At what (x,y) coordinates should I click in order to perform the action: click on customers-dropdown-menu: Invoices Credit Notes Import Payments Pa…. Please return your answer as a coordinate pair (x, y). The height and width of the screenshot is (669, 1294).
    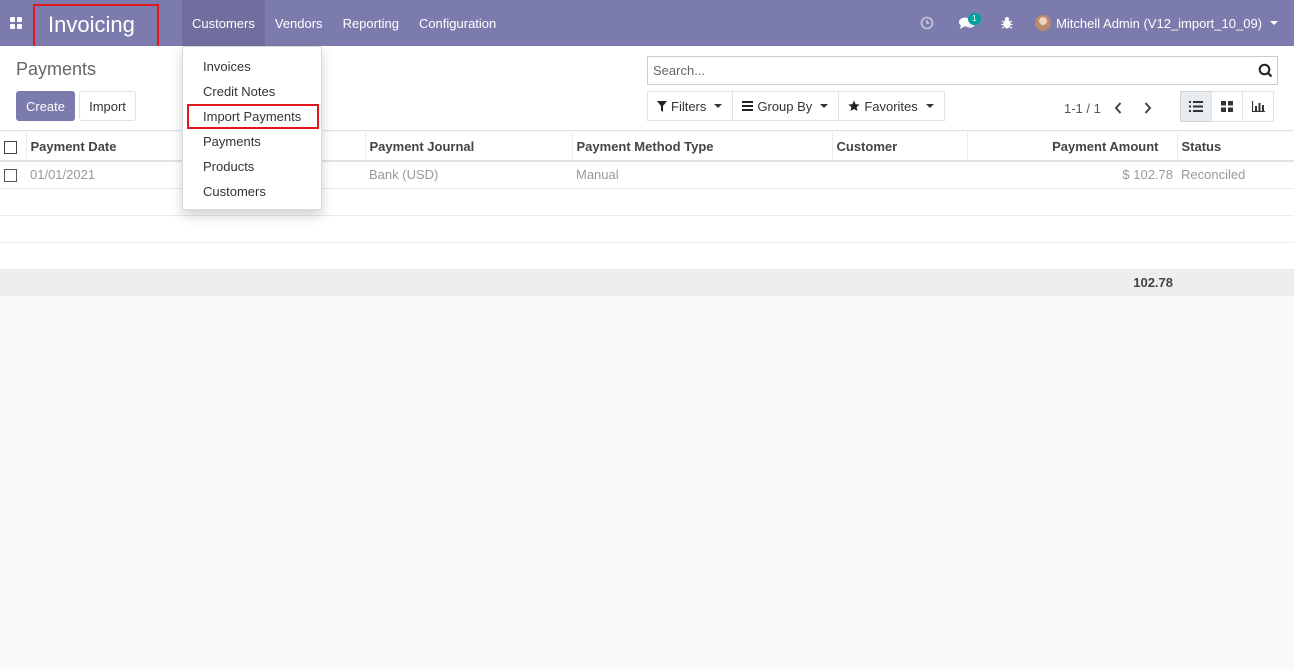
    Looking at the image, I should click on (252, 128).